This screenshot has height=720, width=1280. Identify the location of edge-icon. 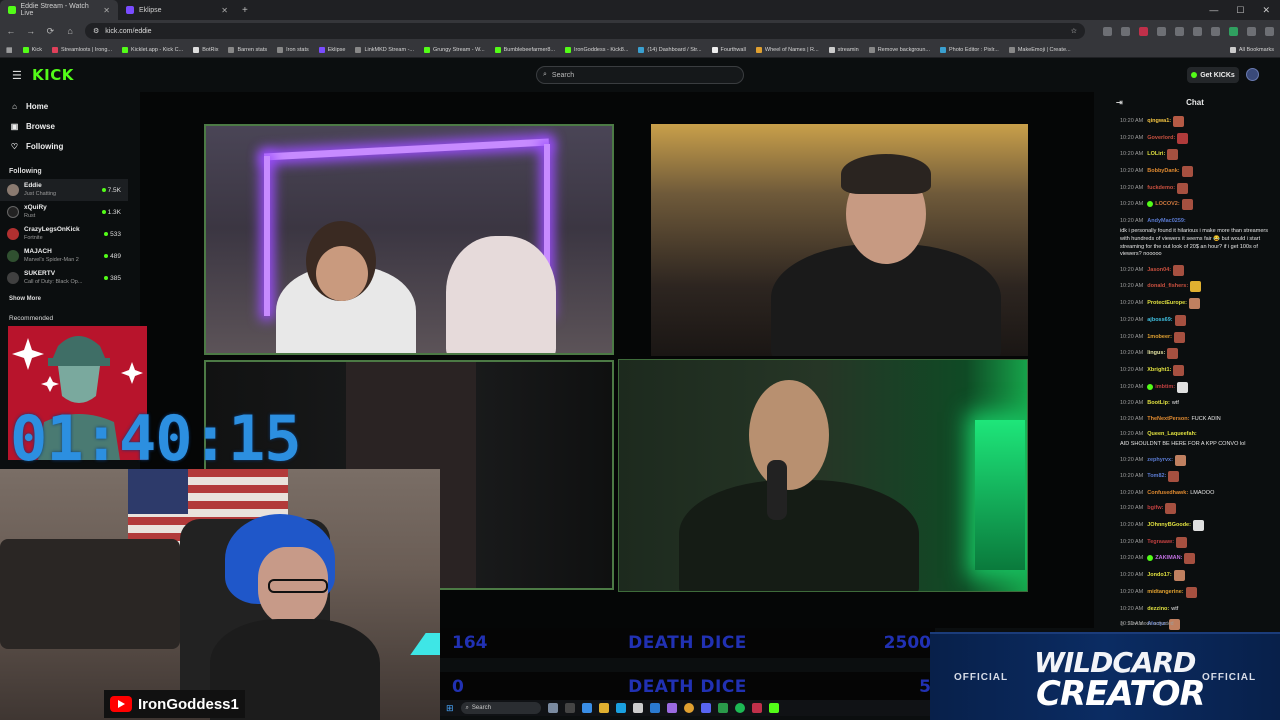
(620, 708).